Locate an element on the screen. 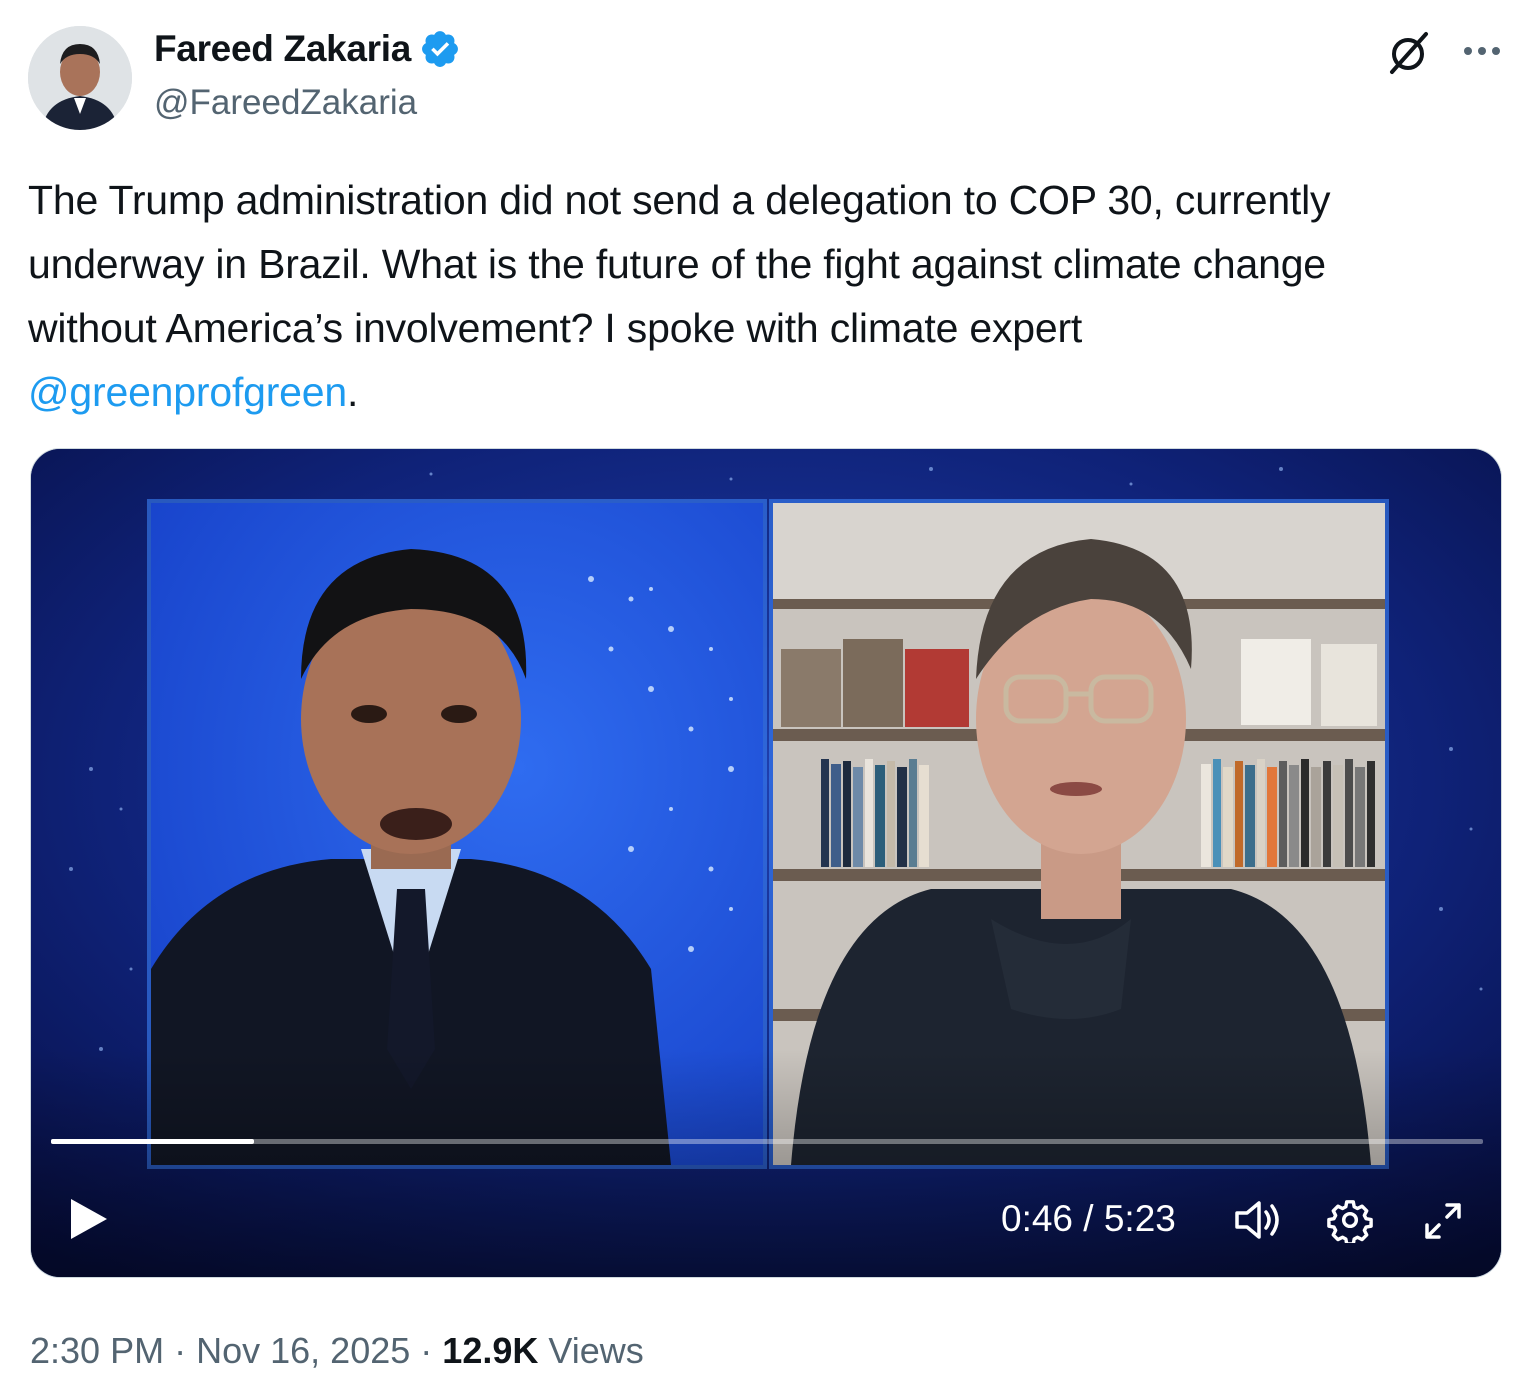  settings-gear-icon is located at coordinates (1350, 1220).